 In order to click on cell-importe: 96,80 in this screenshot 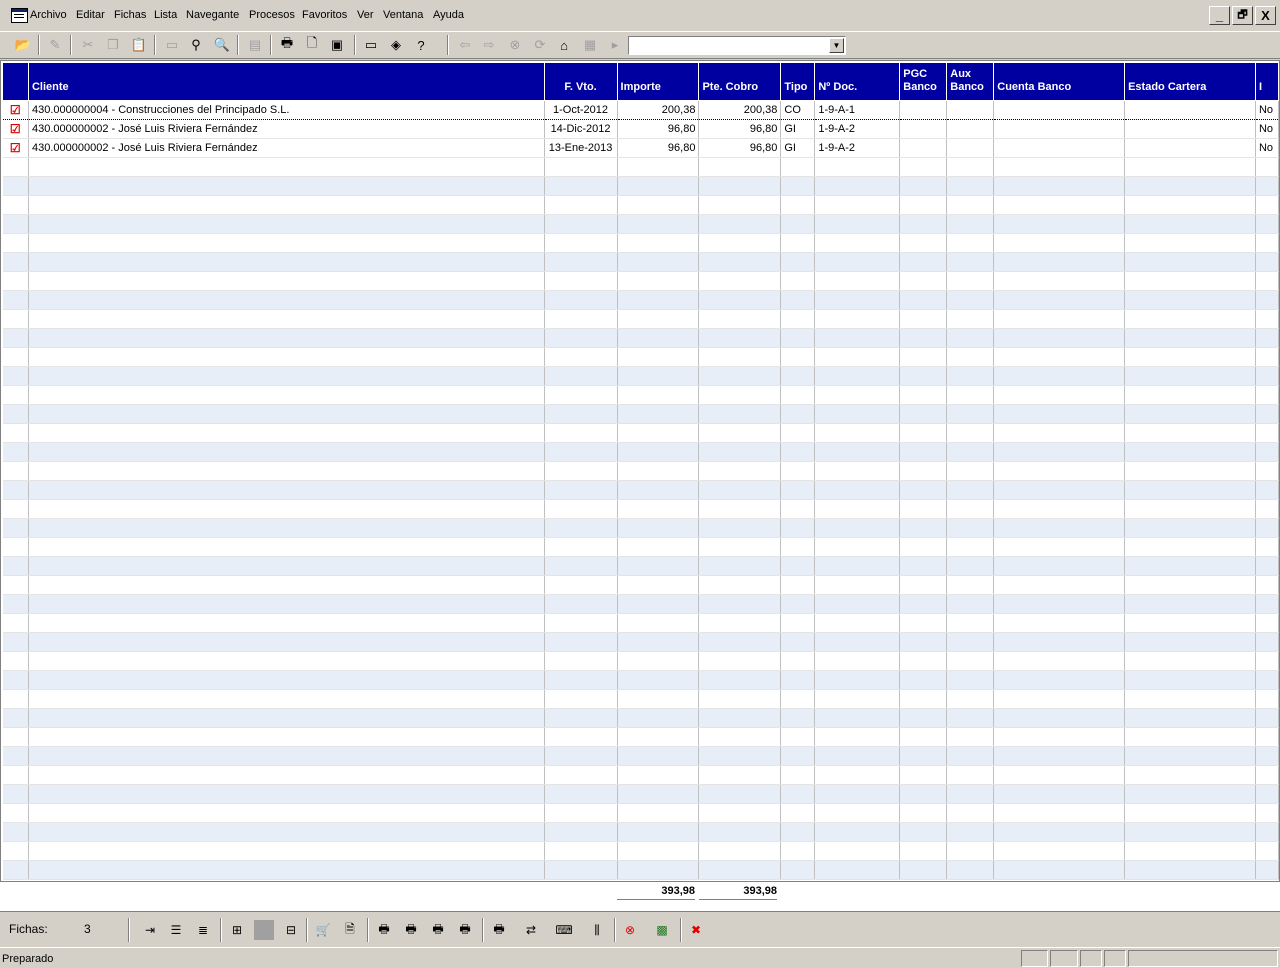, I will do `click(658, 129)`.